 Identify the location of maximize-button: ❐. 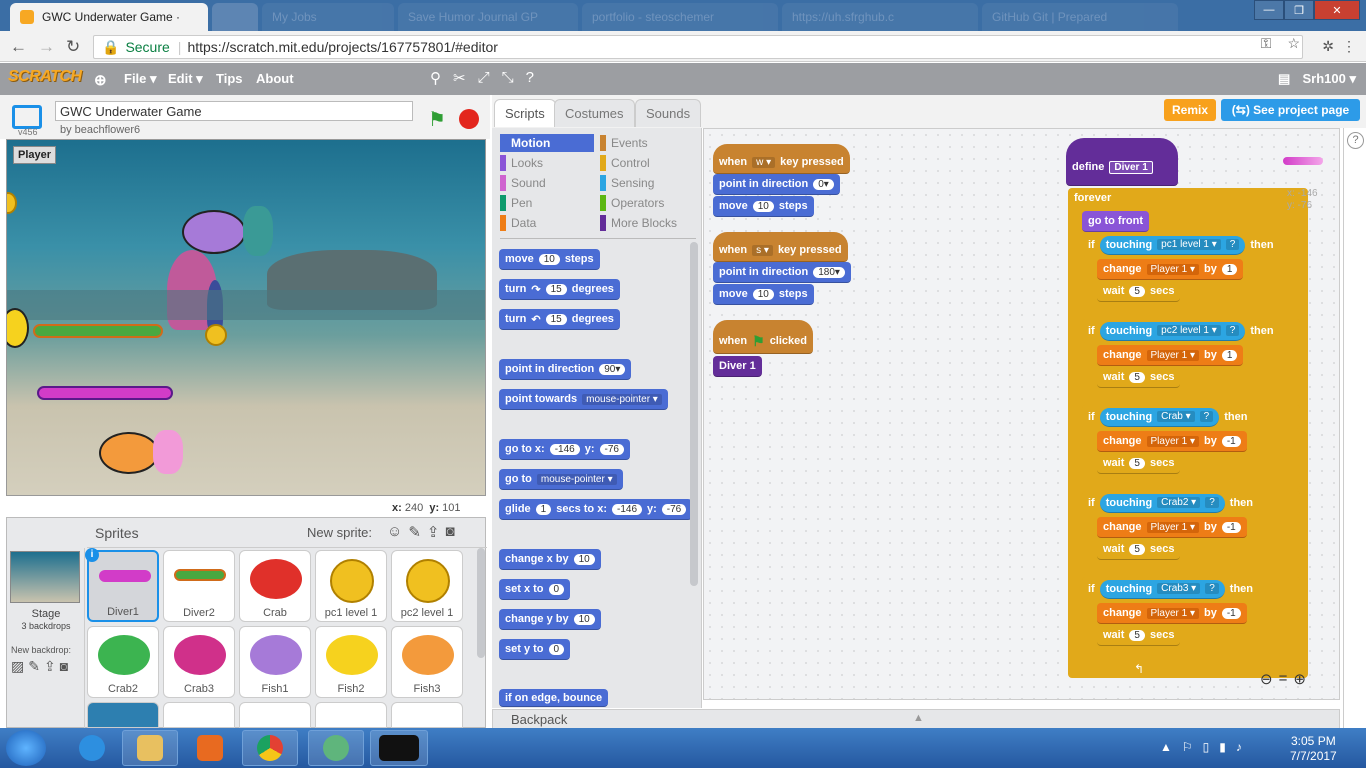
(1299, 10).